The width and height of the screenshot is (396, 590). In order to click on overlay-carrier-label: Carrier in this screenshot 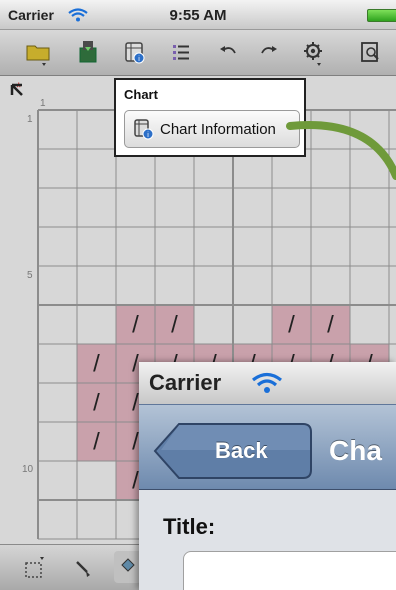, I will do `click(185, 382)`.